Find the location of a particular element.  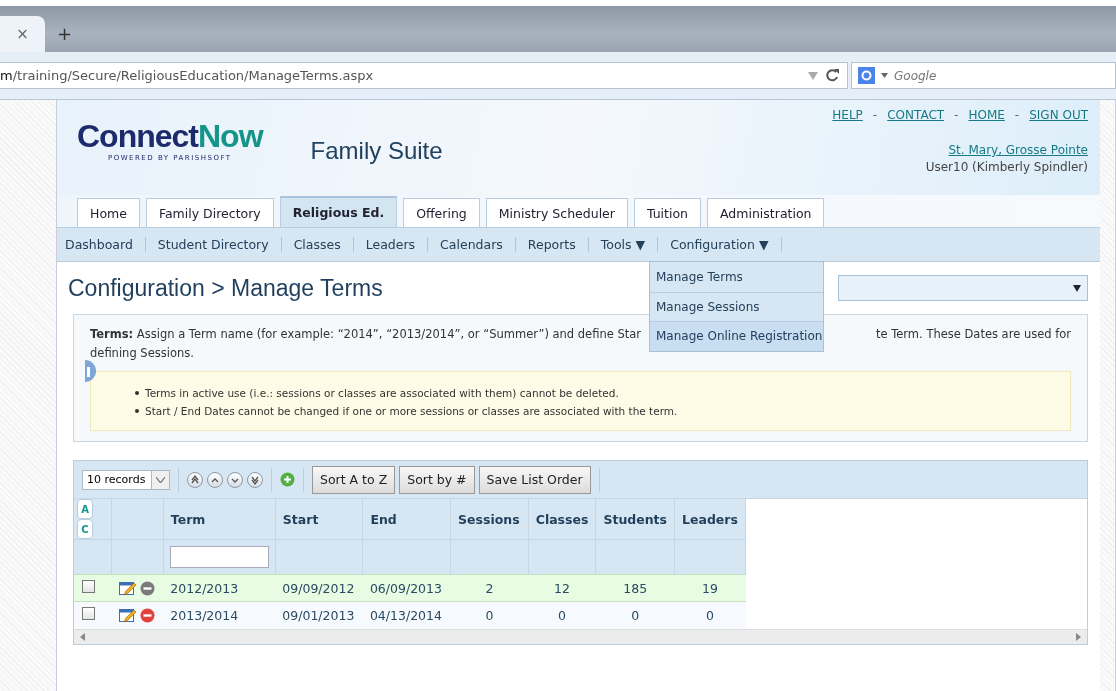

column-header: Students is located at coordinates (635, 519).